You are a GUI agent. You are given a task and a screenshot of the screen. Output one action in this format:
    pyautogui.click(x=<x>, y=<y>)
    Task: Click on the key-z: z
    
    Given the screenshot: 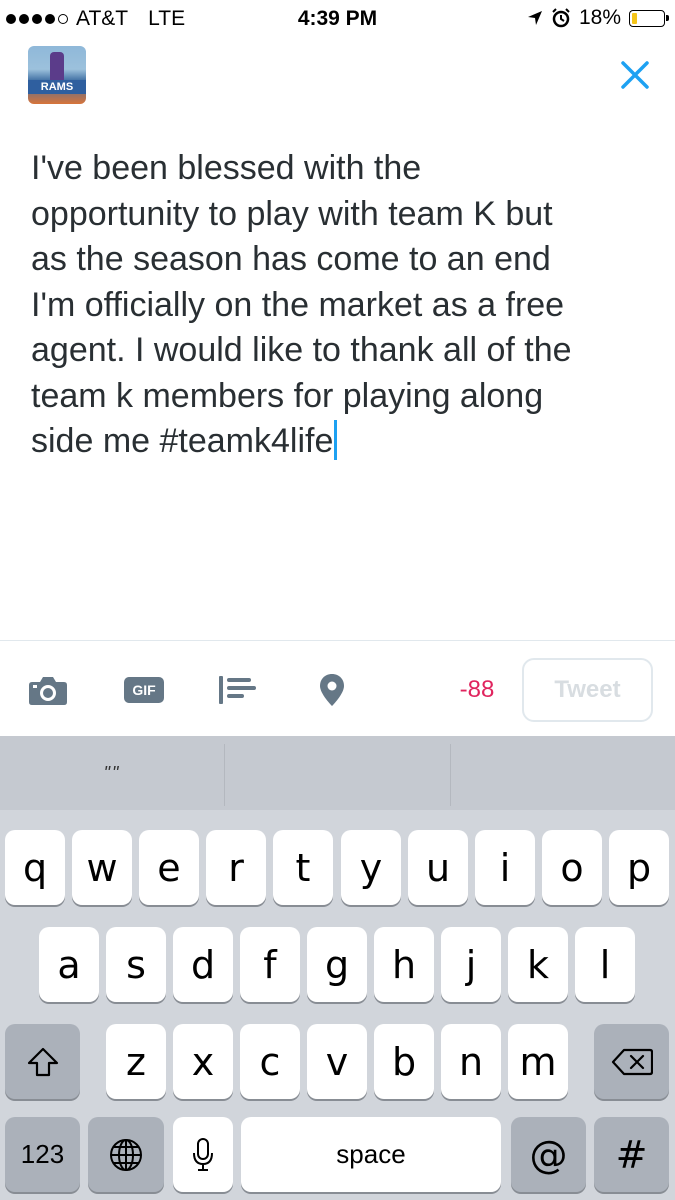 What is the action you would take?
    pyautogui.click(x=136, y=1061)
    